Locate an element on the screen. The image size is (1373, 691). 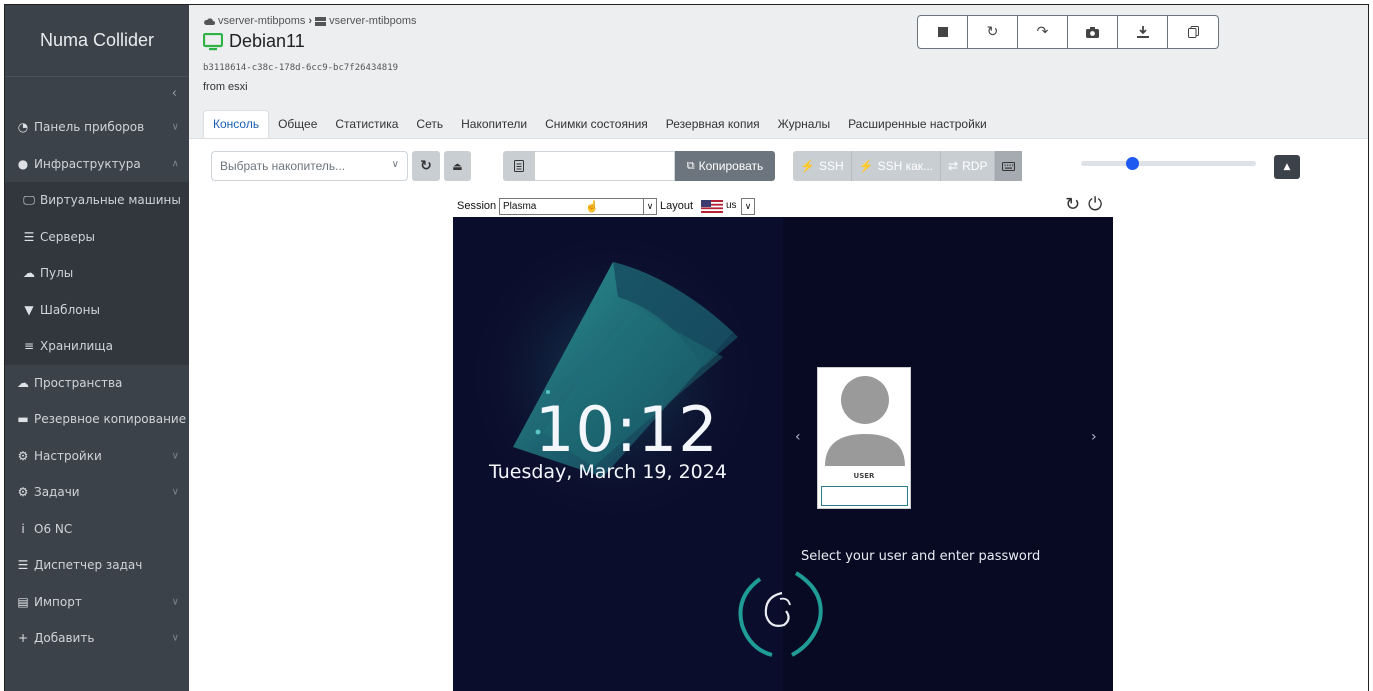
copy-icon: ⧉ is located at coordinates (690, 165).